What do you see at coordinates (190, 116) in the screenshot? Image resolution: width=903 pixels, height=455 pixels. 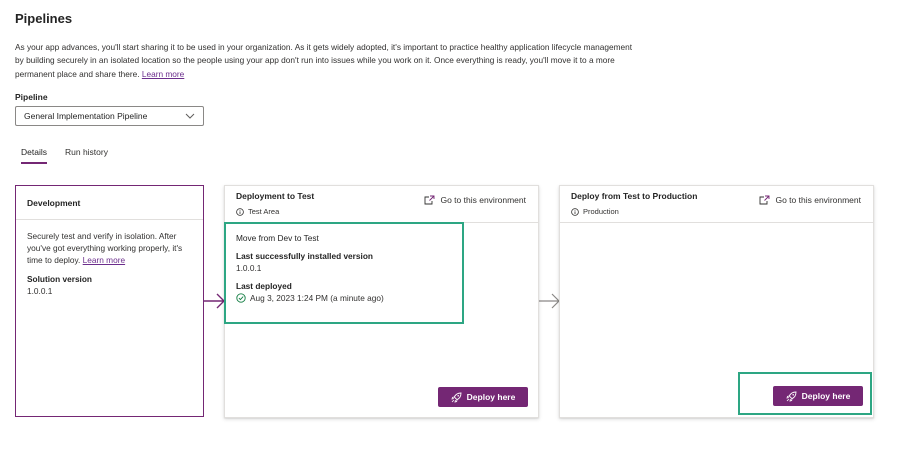 I see `chevron-down-icon` at bounding box center [190, 116].